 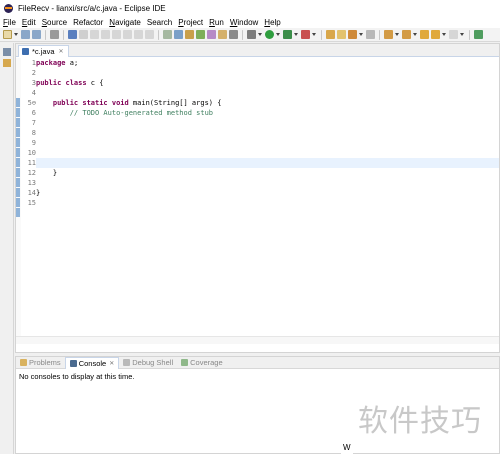 I want to click on previous-annotation-icon, so click(x=406, y=34).